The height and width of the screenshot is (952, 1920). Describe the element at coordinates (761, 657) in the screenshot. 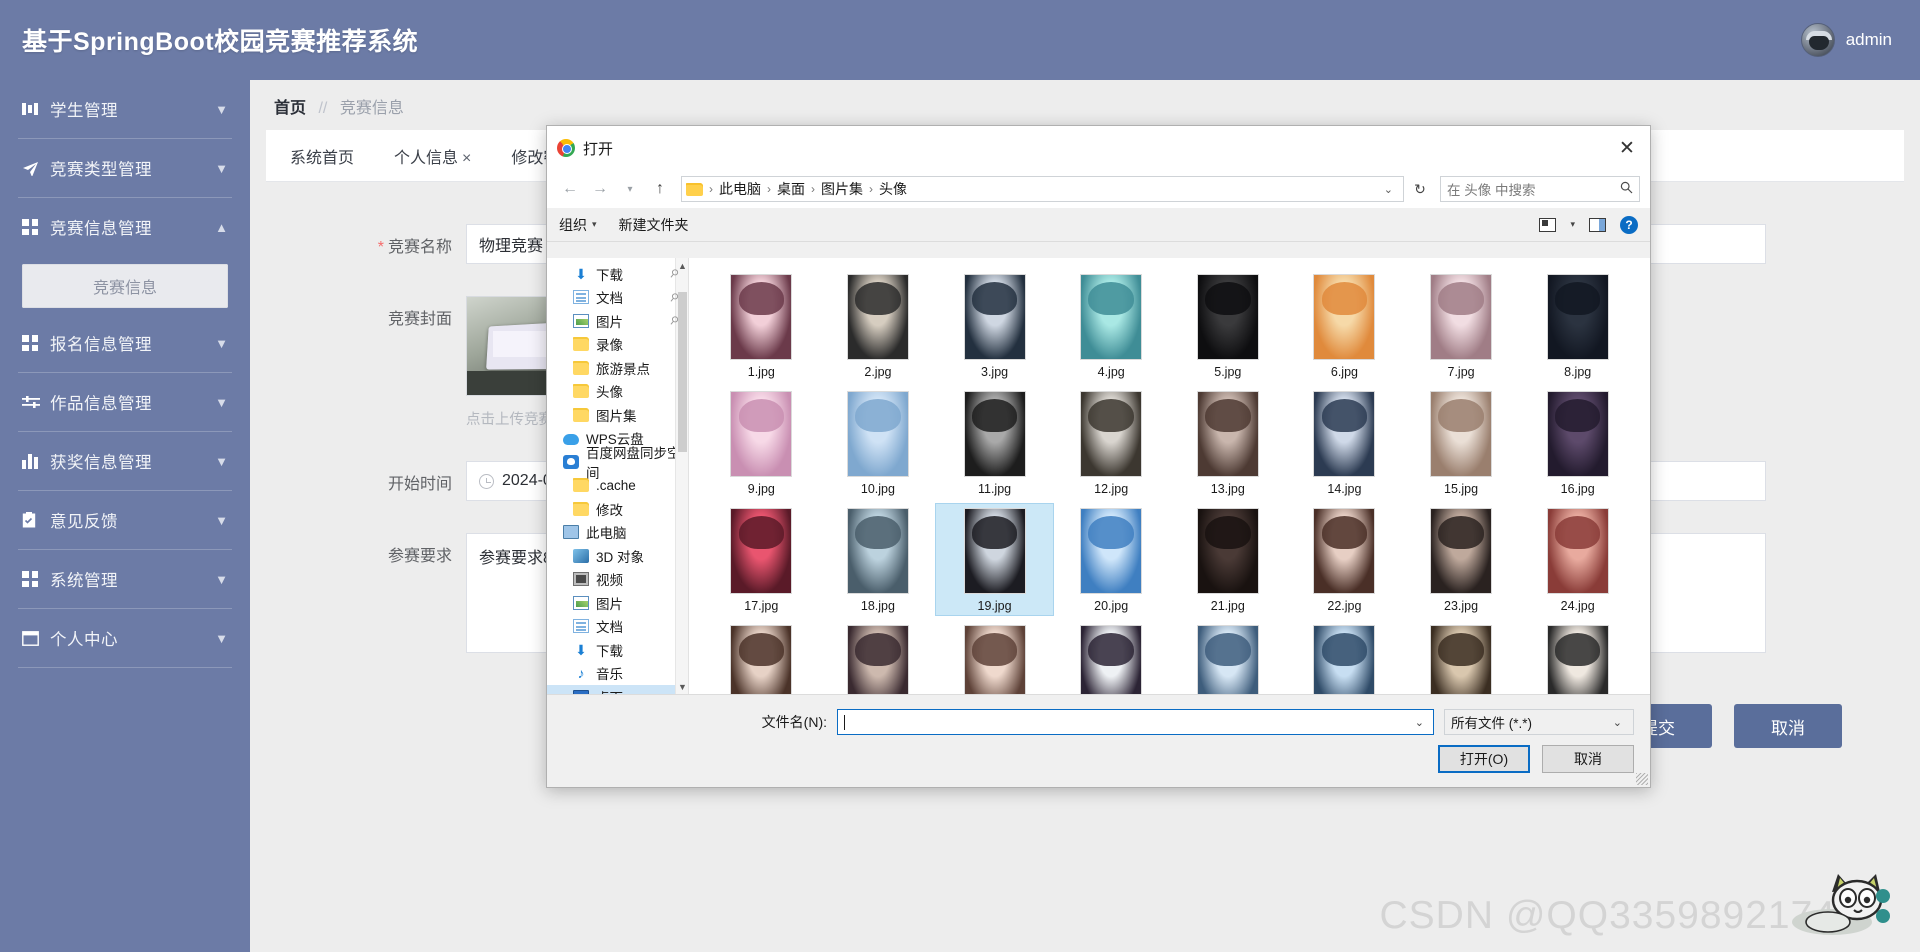

I see `file-item: 25.jpg` at that location.